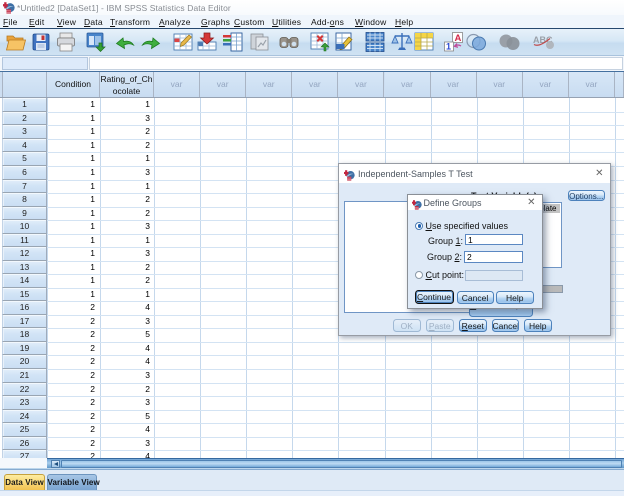 The height and width of the screenshot is (496, 624). What do you see at coordinates (448, 47) in the screenshot?
I see `svg-text: 1` at bounding box center [448, 47].